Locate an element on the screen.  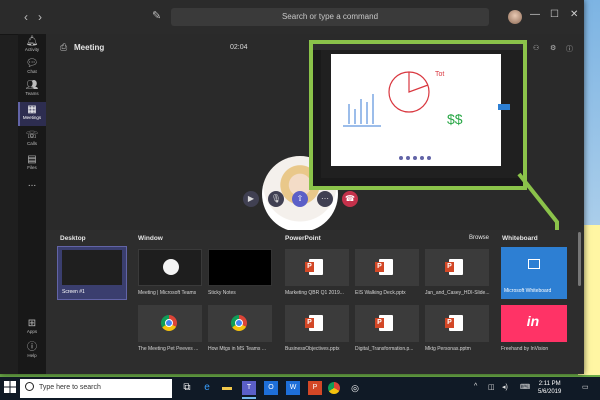
hang-up-button: ☎ is located at coordinates (350, 199).